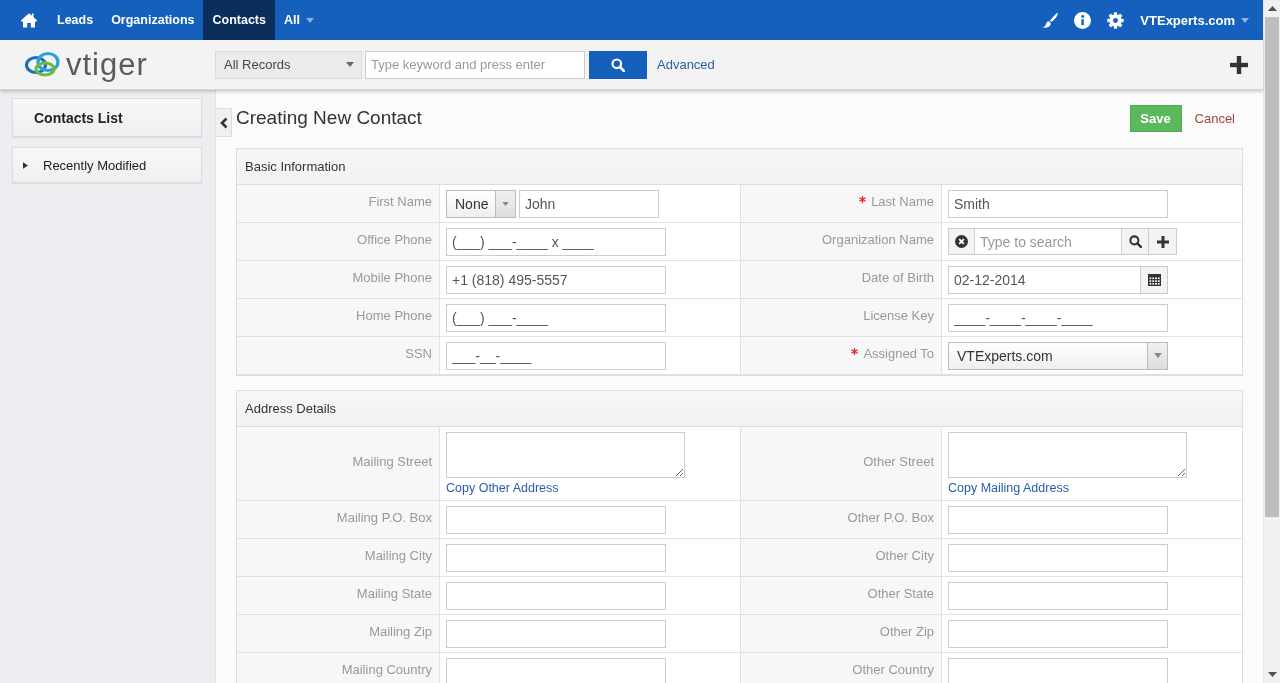 This screenshot has width=1280, height=683. What do you see at coordinates (288, 64) in the screenshot?
I see `records-filter-dropdown: All Records` at bounding box center [288, 64].